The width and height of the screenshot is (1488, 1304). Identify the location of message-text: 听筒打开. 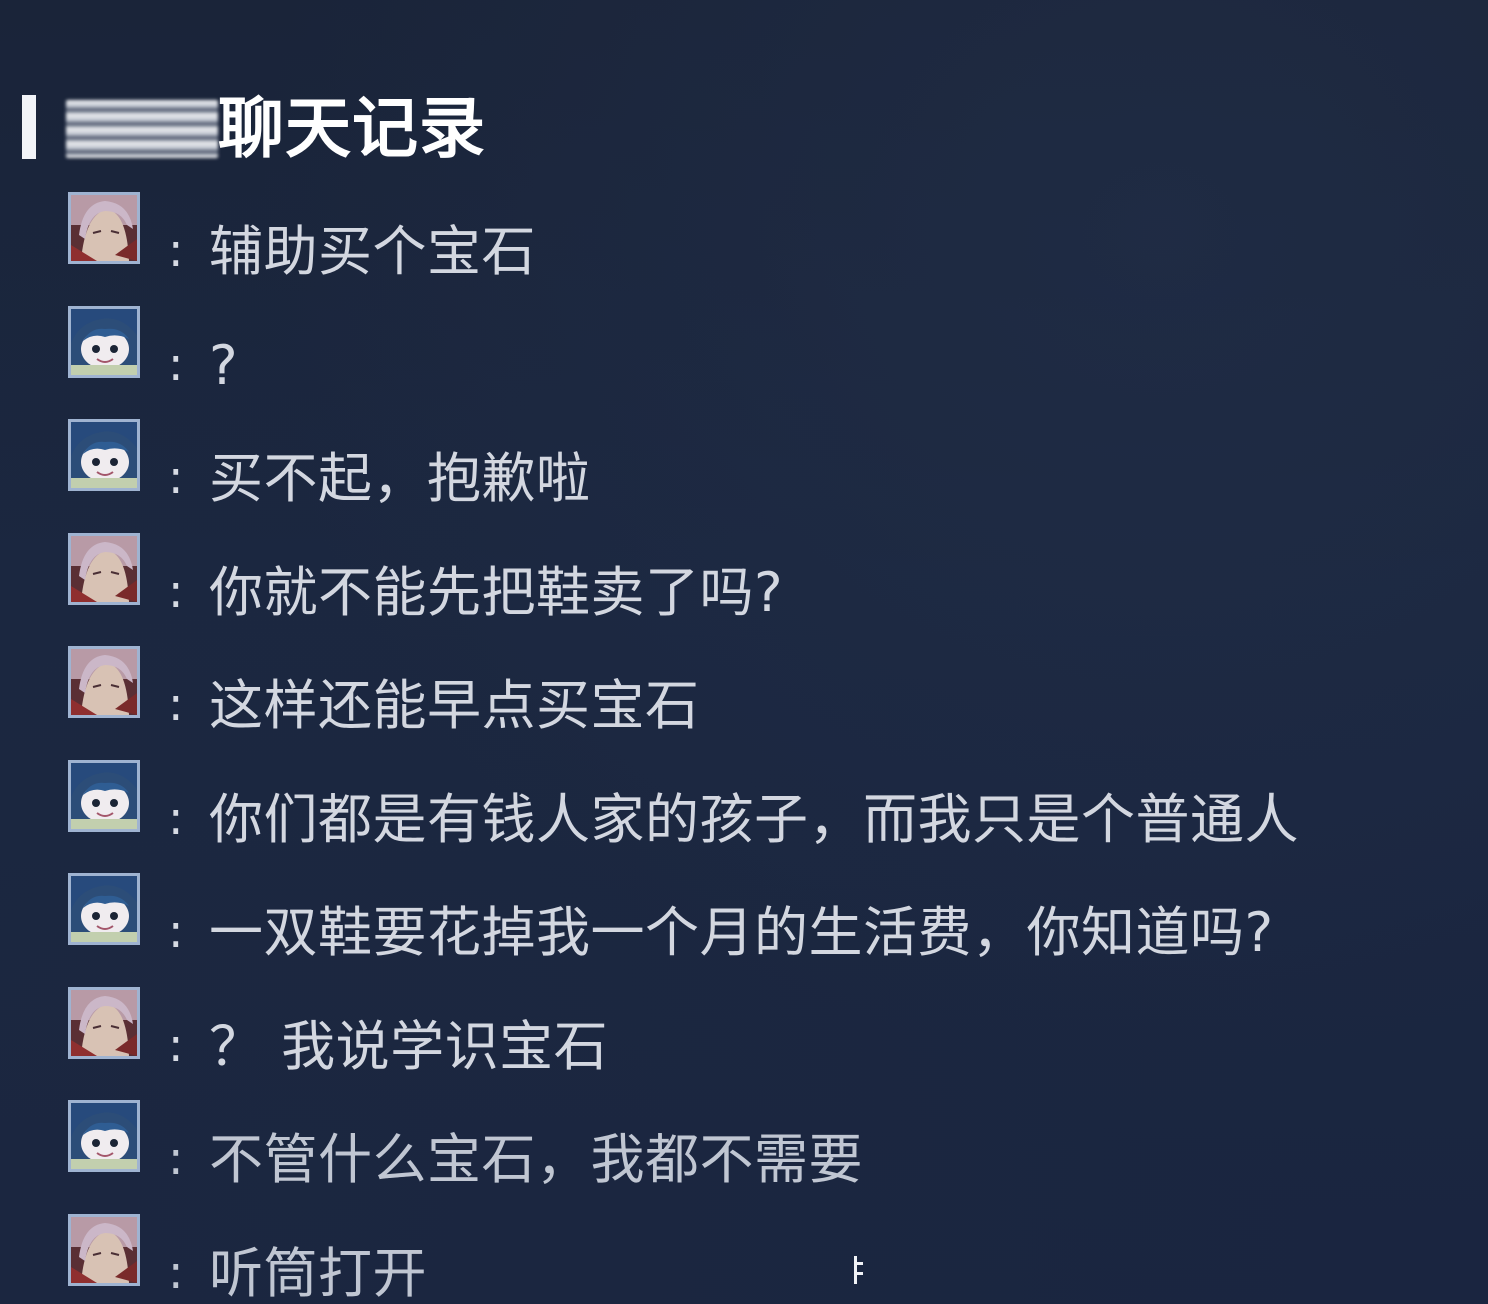
(318, 1272).